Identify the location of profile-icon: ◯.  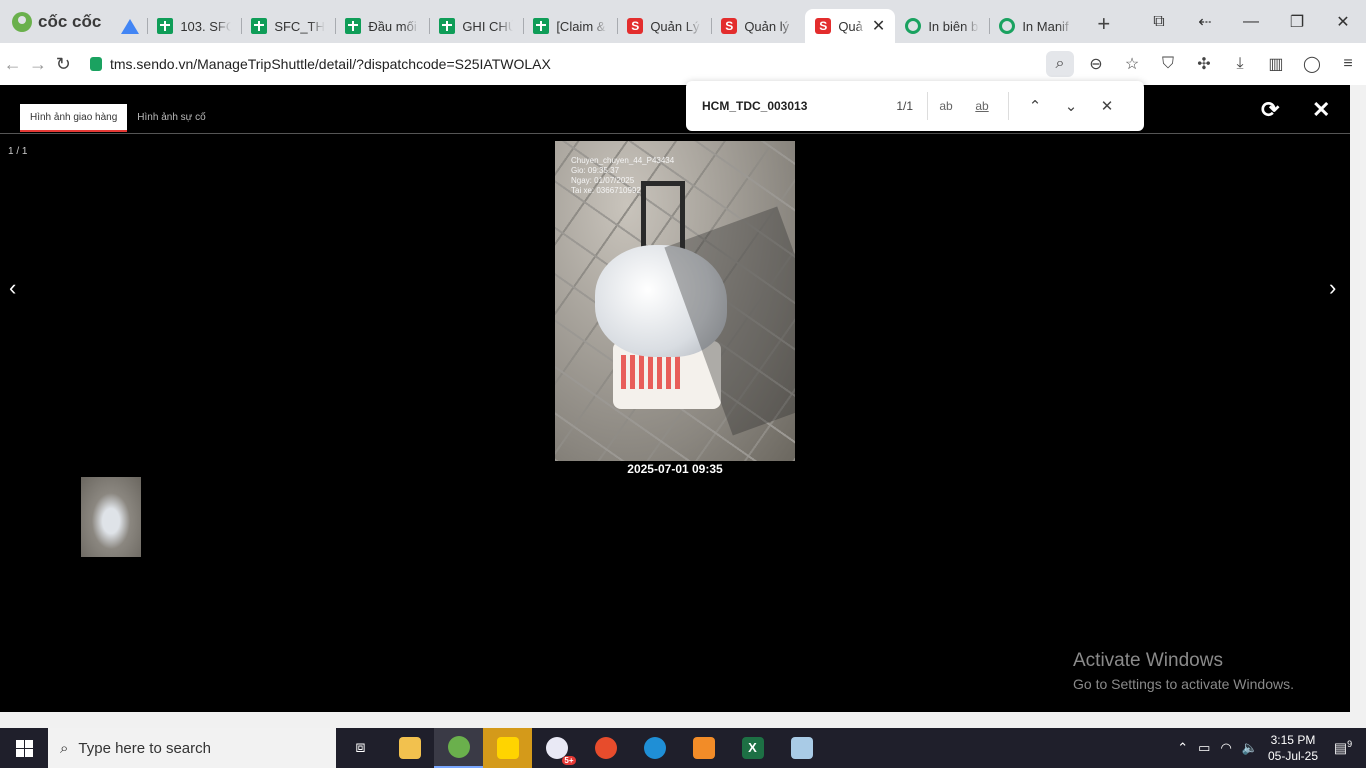
(1312, 64).